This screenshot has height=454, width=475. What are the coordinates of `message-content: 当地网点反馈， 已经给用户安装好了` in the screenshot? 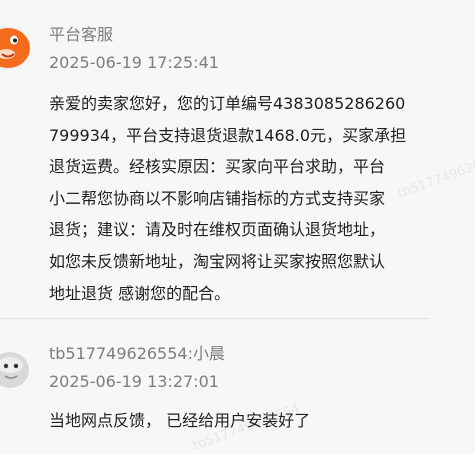 It's located at (254, 421).